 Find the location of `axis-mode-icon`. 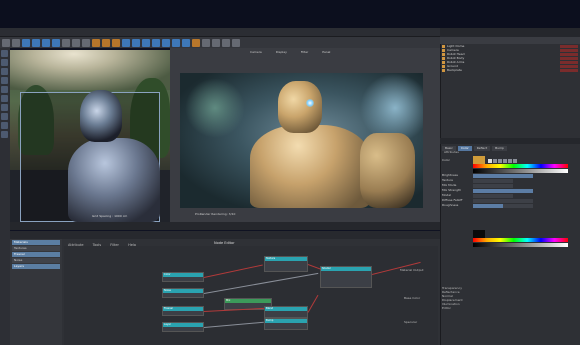

axis-mode-icon is located at coordinates (4, 107).